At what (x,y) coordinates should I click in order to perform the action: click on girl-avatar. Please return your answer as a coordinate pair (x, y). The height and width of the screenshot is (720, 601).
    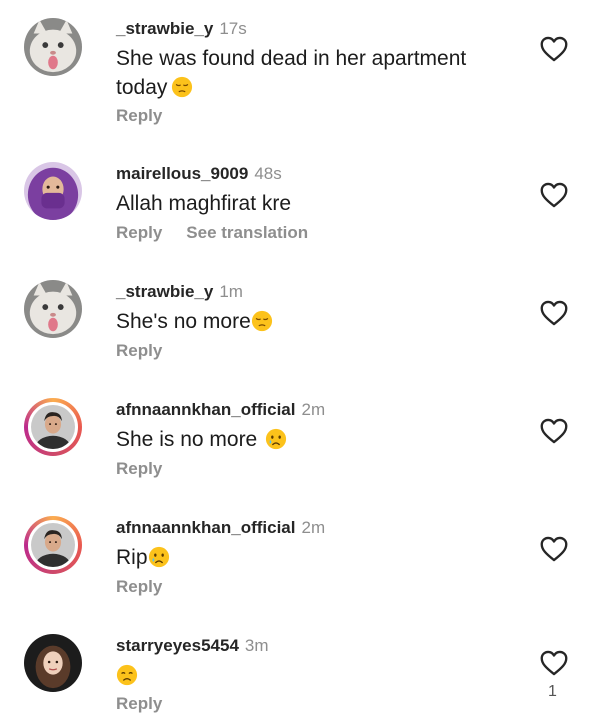
    Looking at the image, I should click on (53, 663).